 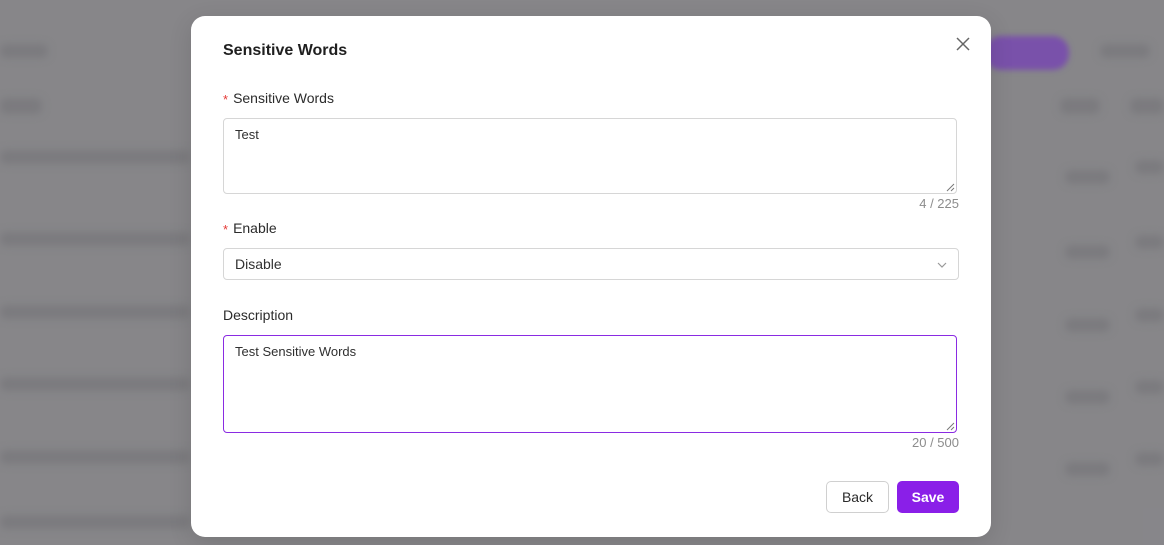 I want to click on sensitive-words-counter: 4 / 225, so click(x=939, y=203).